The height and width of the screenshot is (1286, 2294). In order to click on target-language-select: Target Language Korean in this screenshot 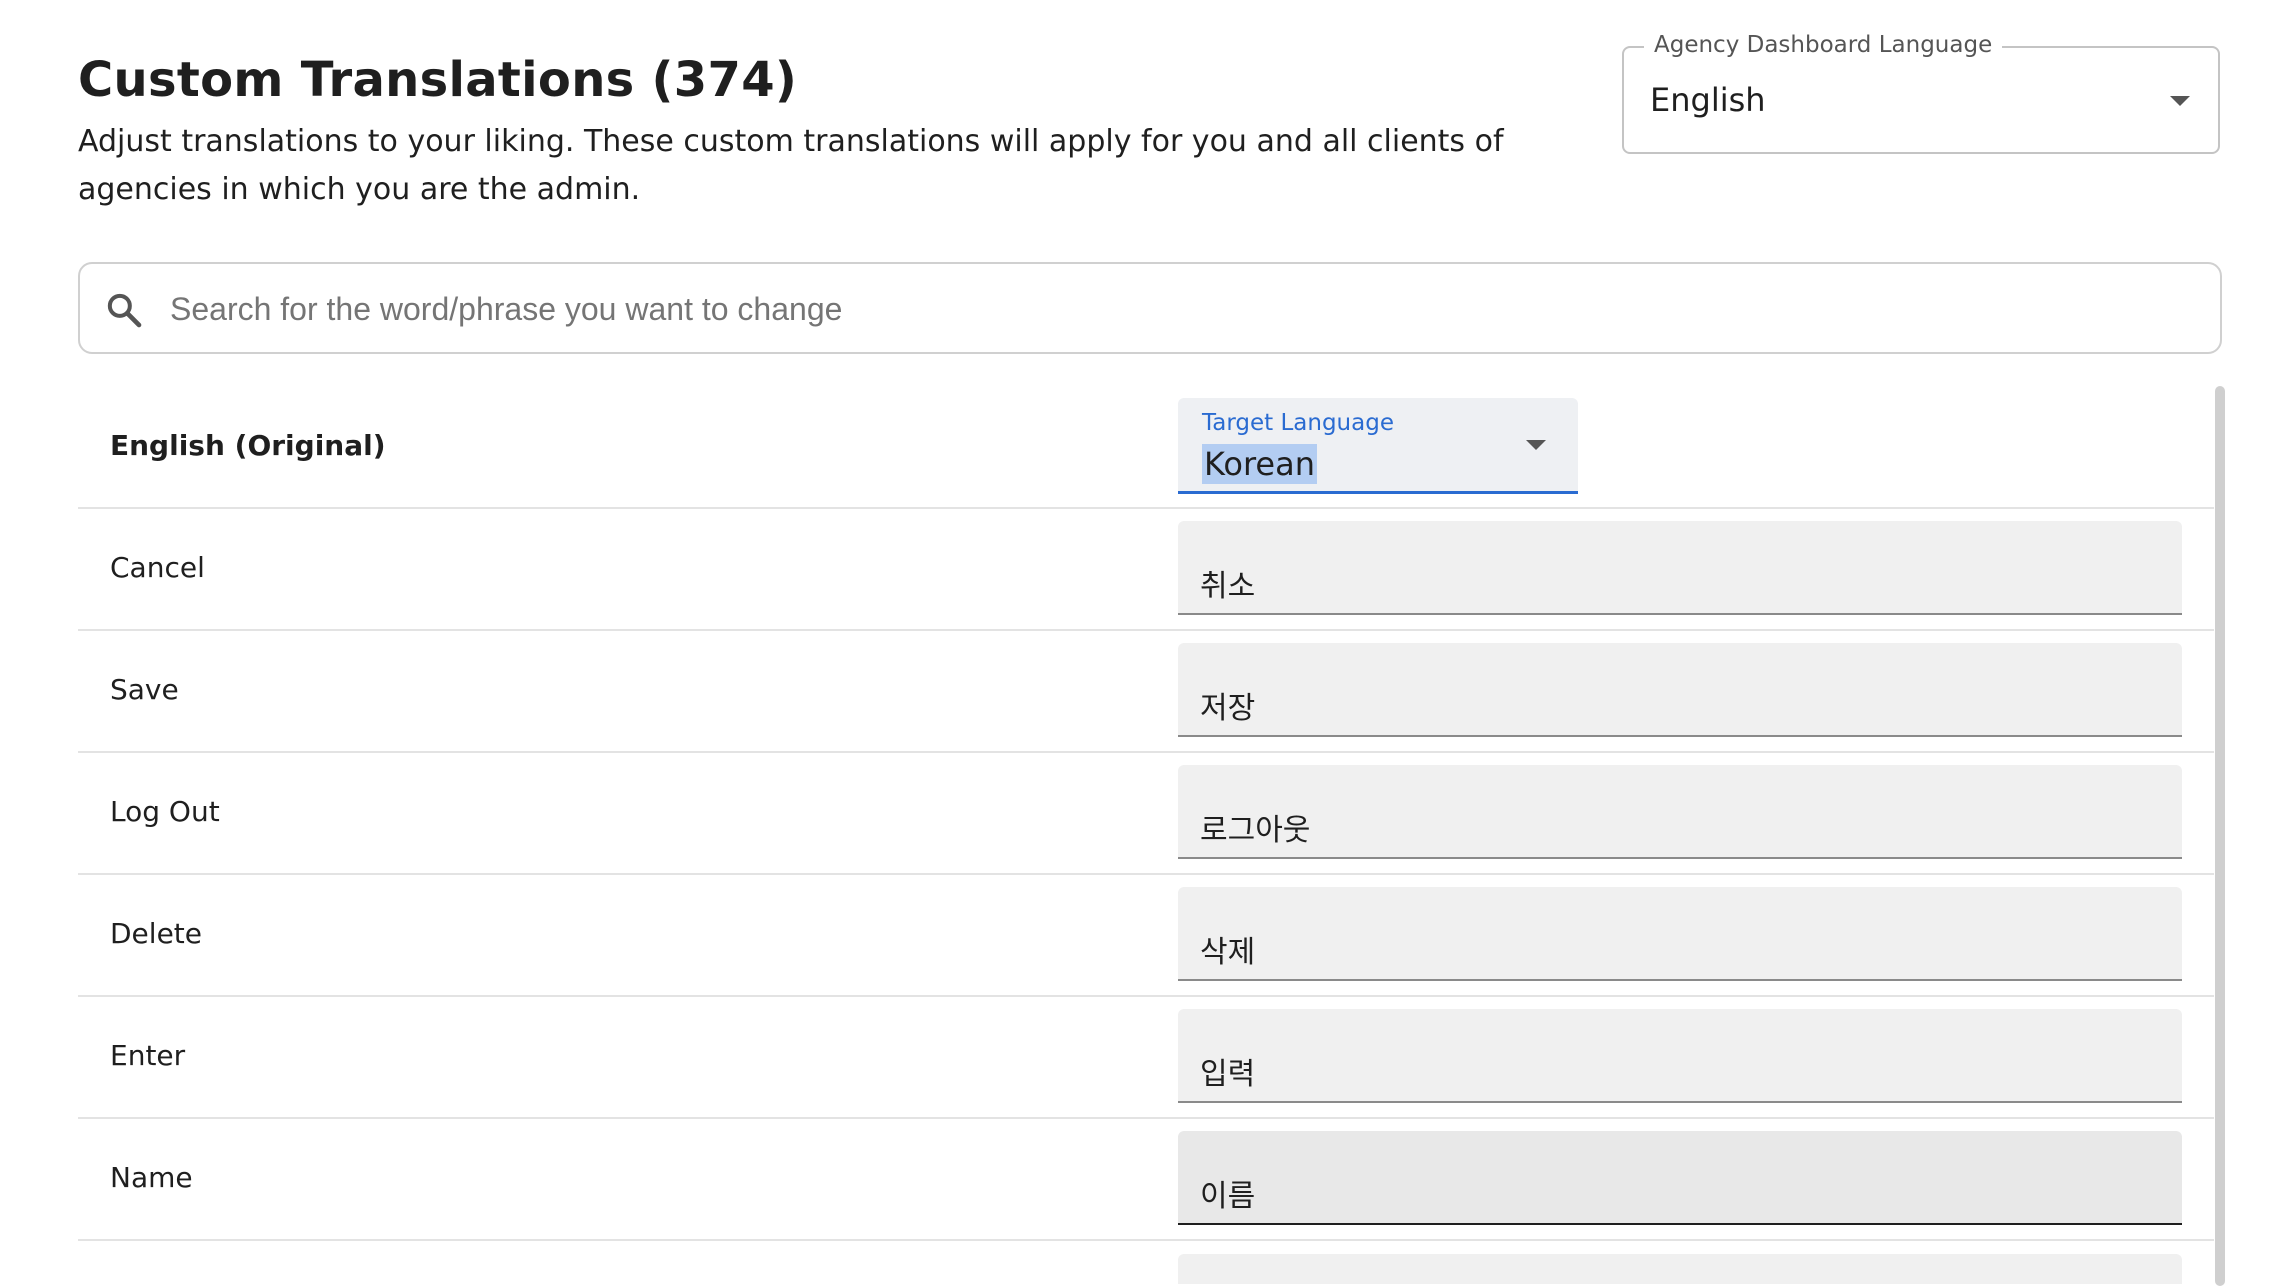, I will do `click(1378, 446)`.